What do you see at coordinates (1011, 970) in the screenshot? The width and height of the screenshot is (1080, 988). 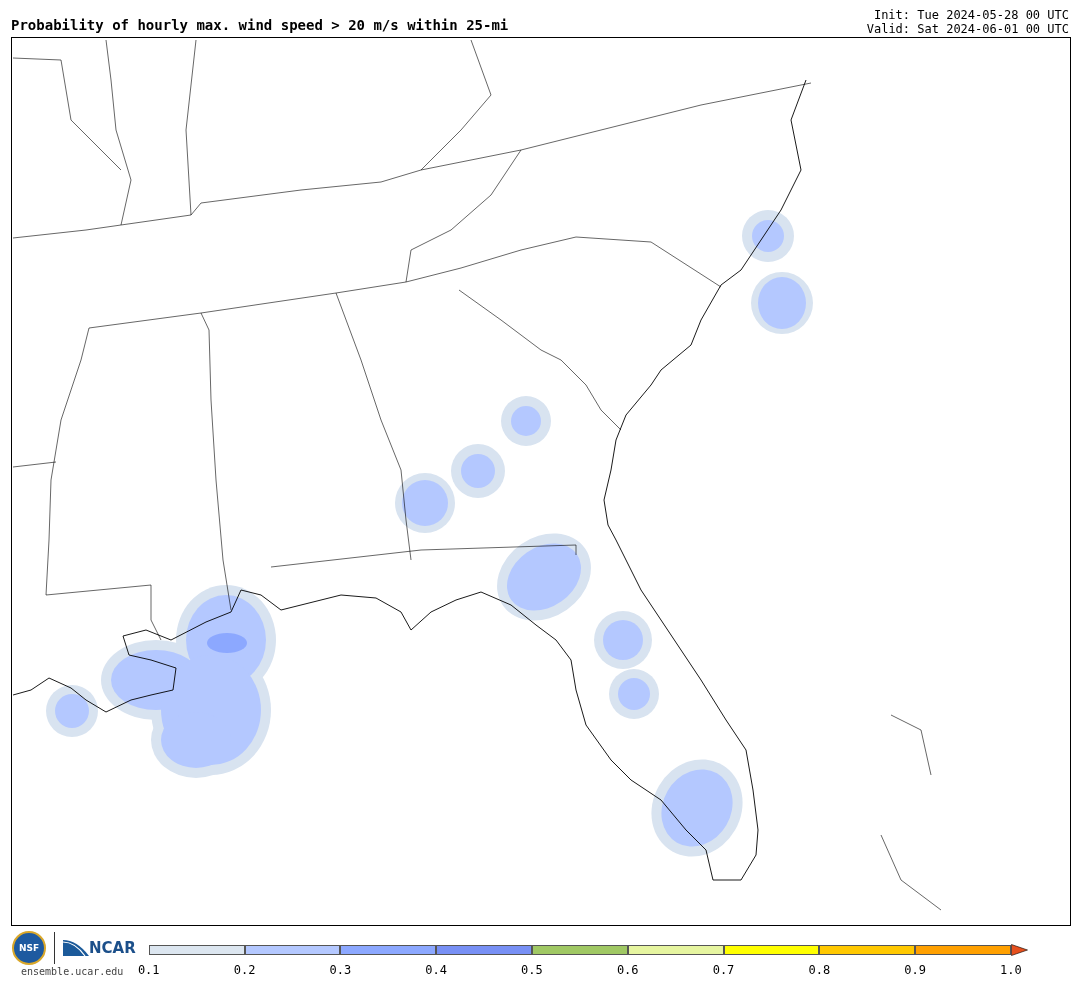 I see `colorbar-tick-label: 1.0` at bounding box center [1011, 970].